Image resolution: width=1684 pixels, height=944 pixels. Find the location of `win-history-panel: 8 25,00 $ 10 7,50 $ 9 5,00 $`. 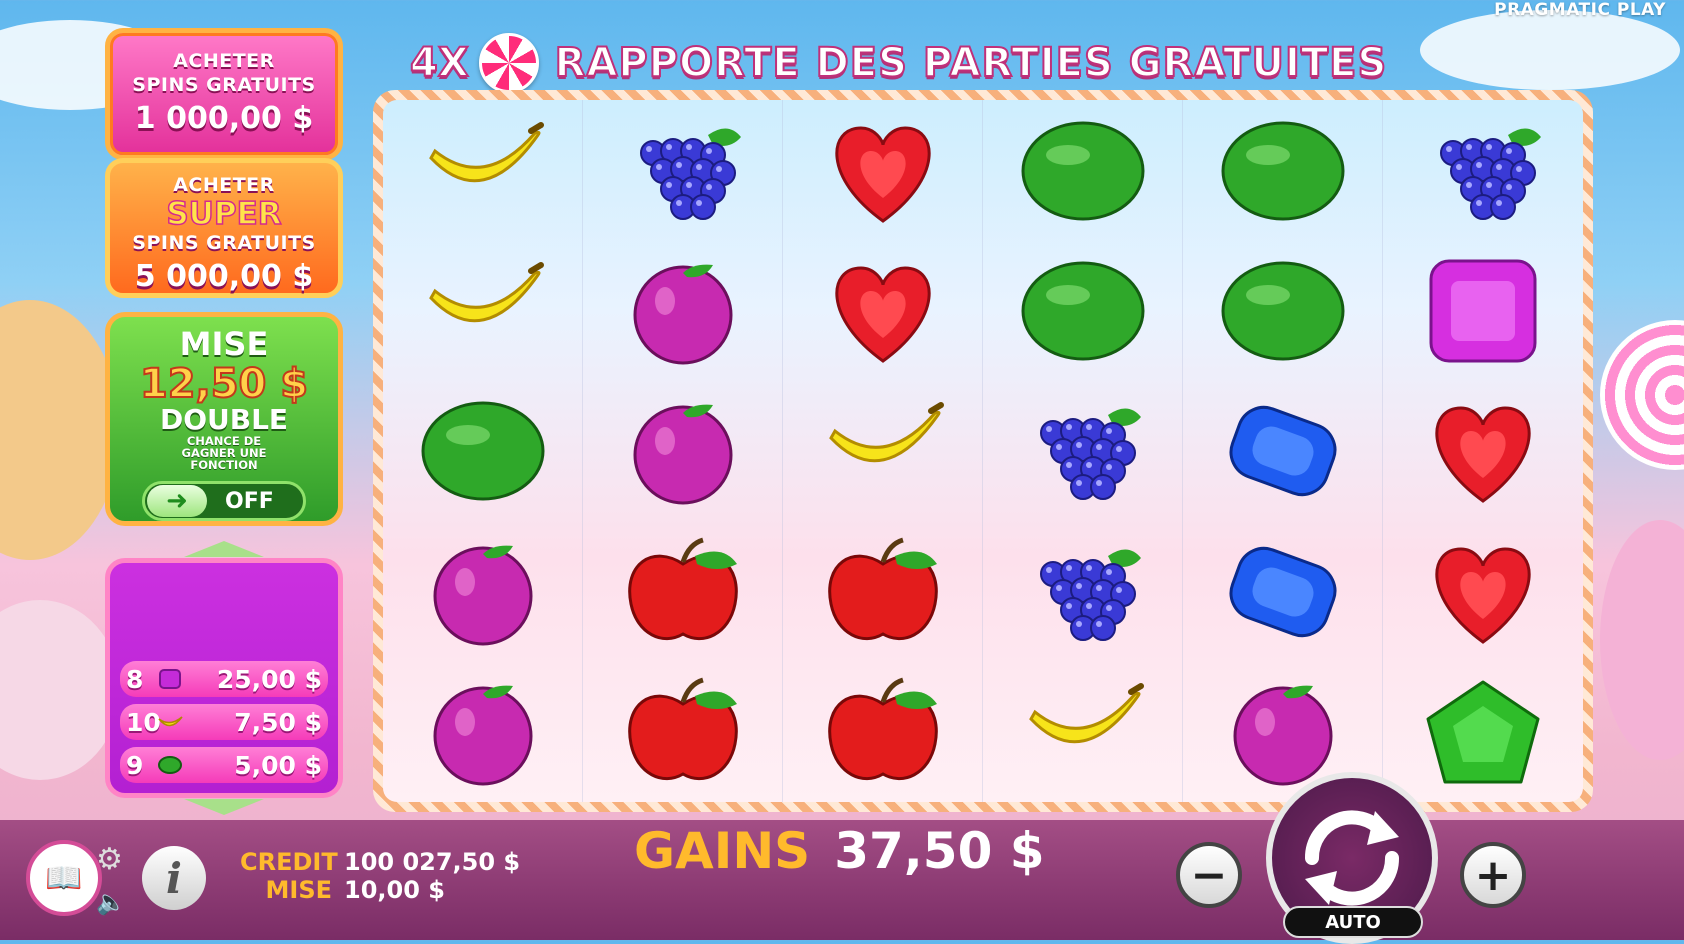

win-history-panel: 8 25,00 $ 10 7,50 $ 9 5,00 $ is located at coordinates (224, 678).